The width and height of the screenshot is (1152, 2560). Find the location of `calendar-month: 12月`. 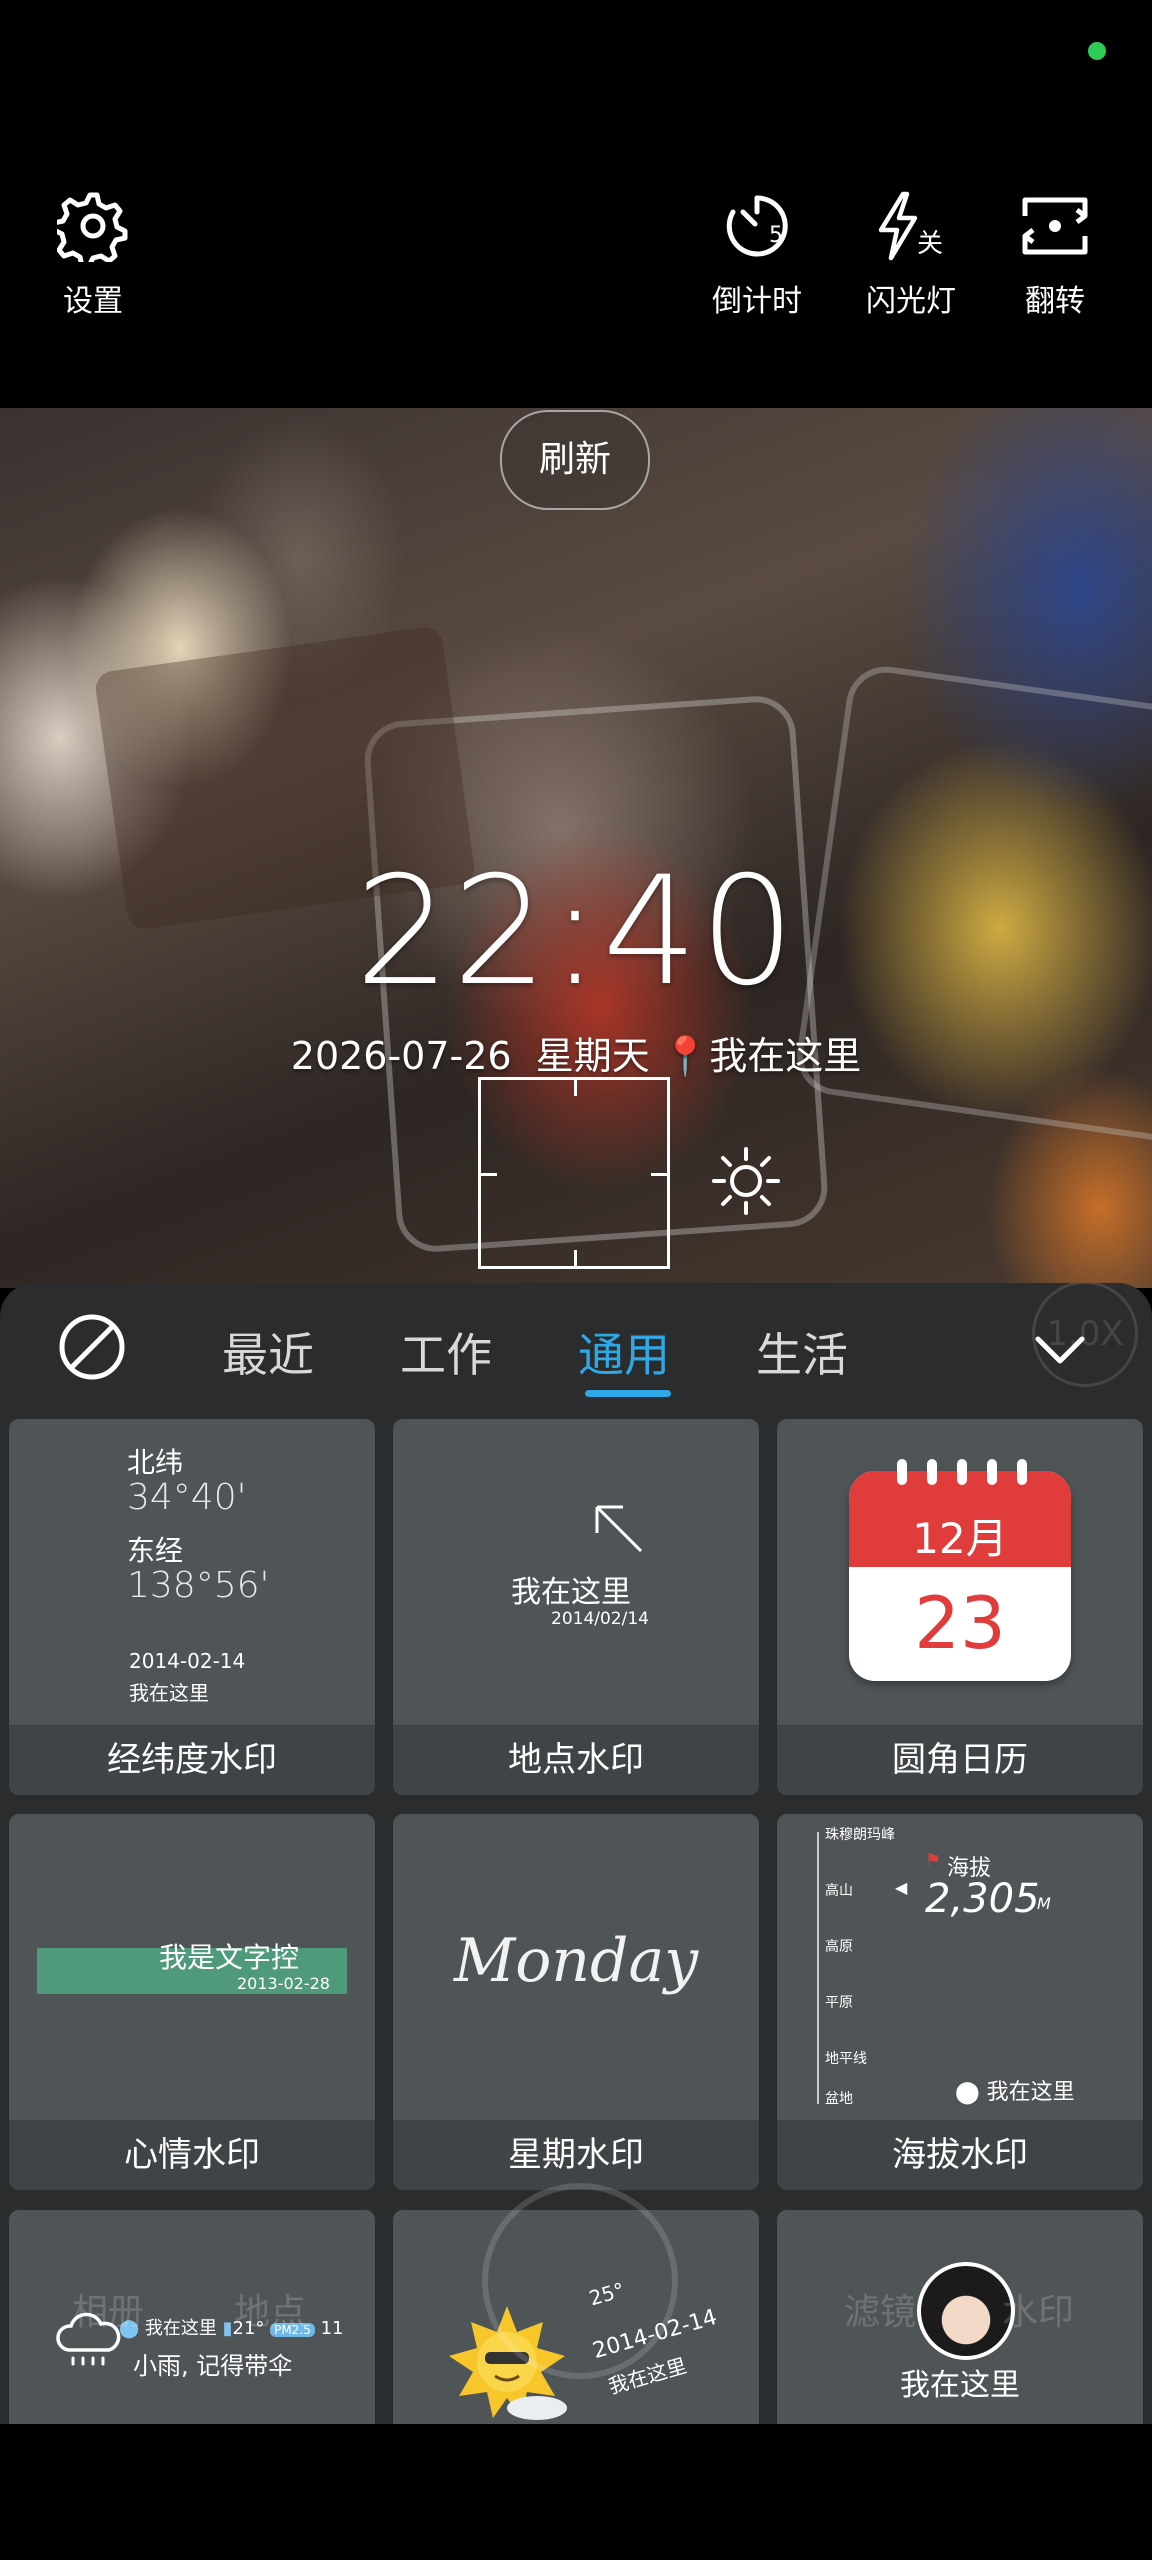

calendar-month: 12月 is located at coordinates (960, 1538).